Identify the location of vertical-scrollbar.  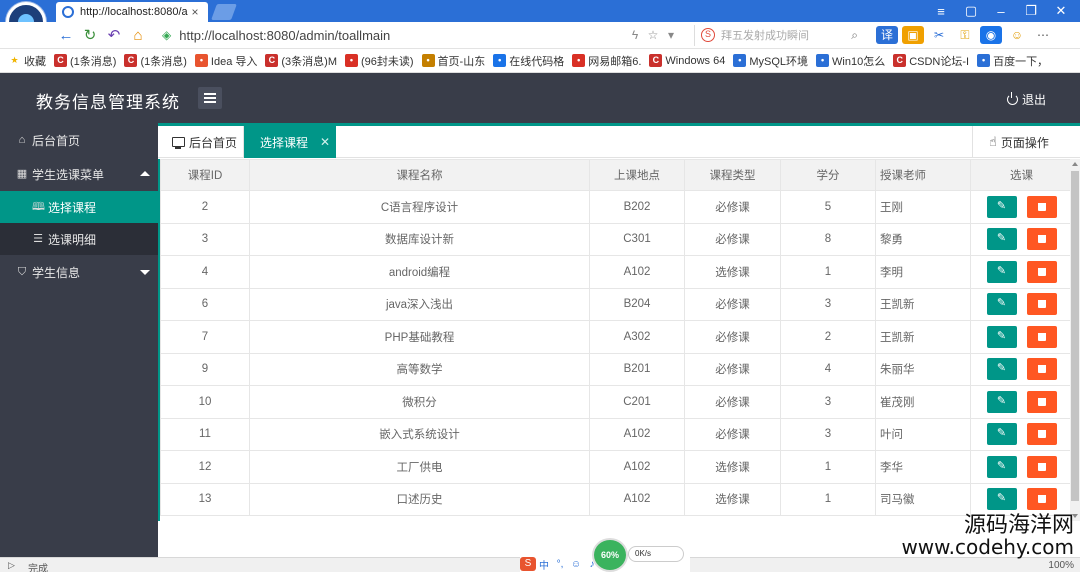
(1075, 340).